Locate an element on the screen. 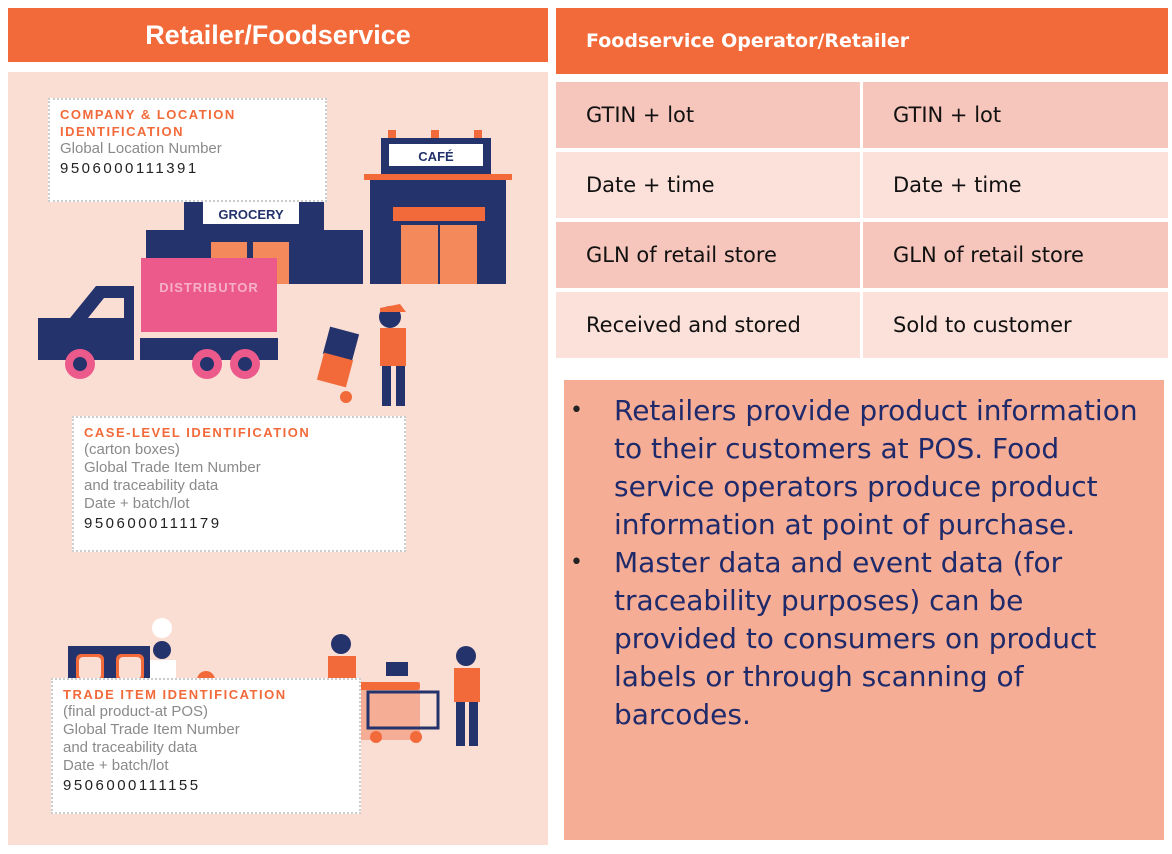 The width and height of the screenshot is (1172, 854). right-panel-title: Foodservice Operator/Retailer is located at coordinates (862, 41).